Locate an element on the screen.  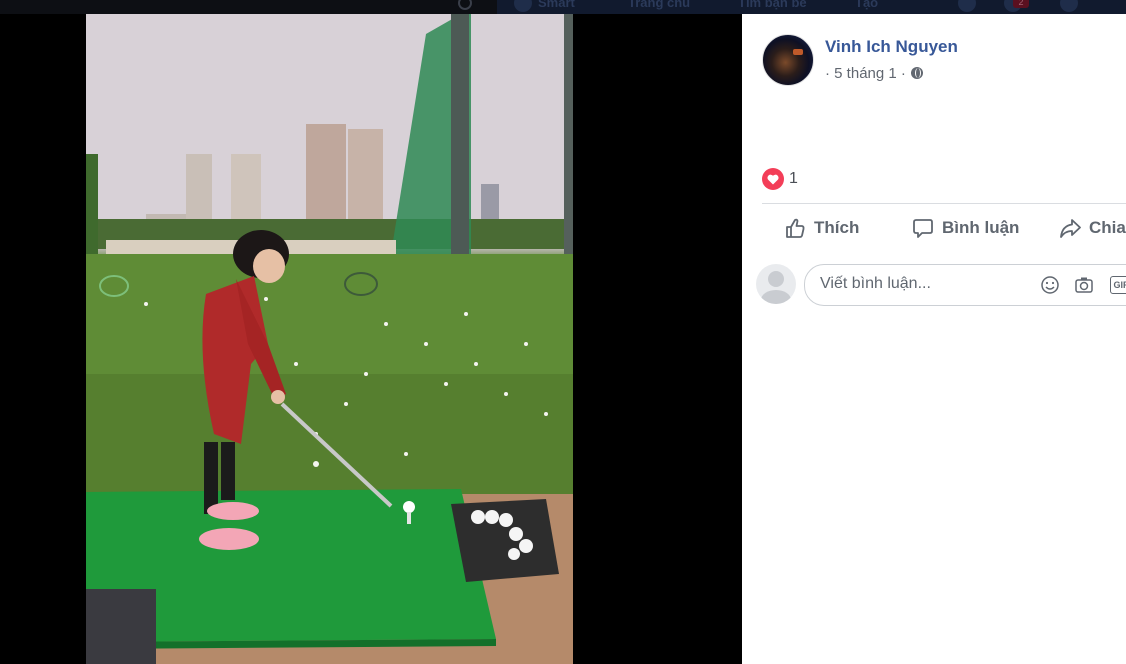
reaction-summary: 1 is located at coordinates (780, 179).